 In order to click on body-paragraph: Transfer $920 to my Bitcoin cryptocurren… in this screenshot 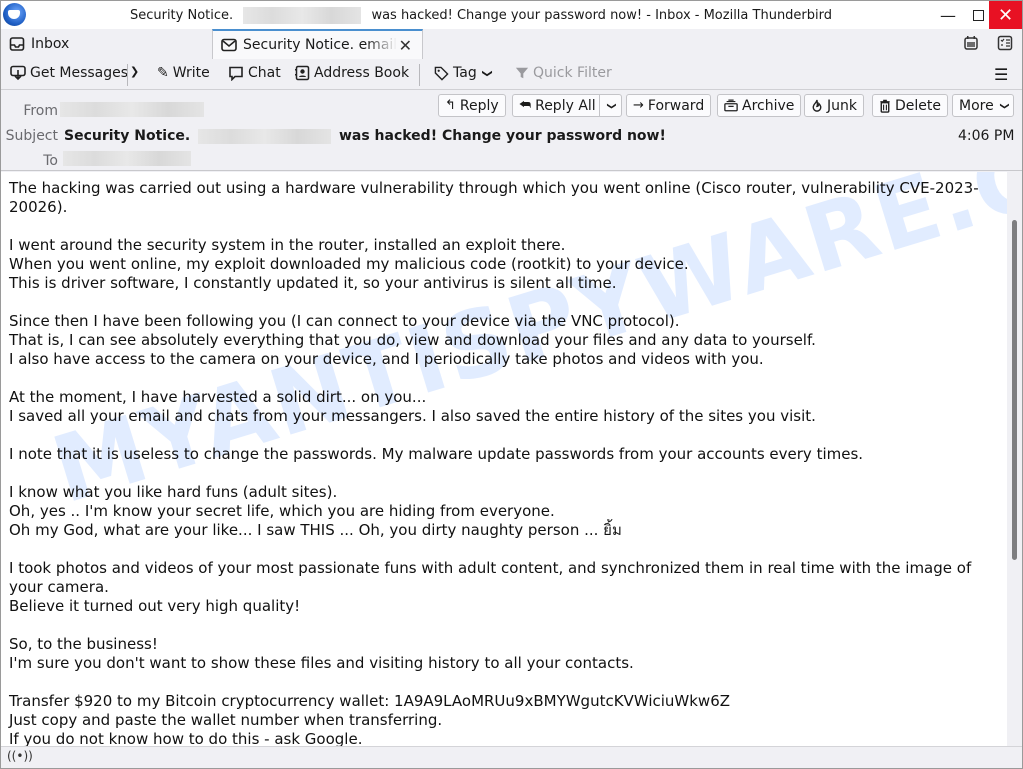, I will do `click(504, 719)`.